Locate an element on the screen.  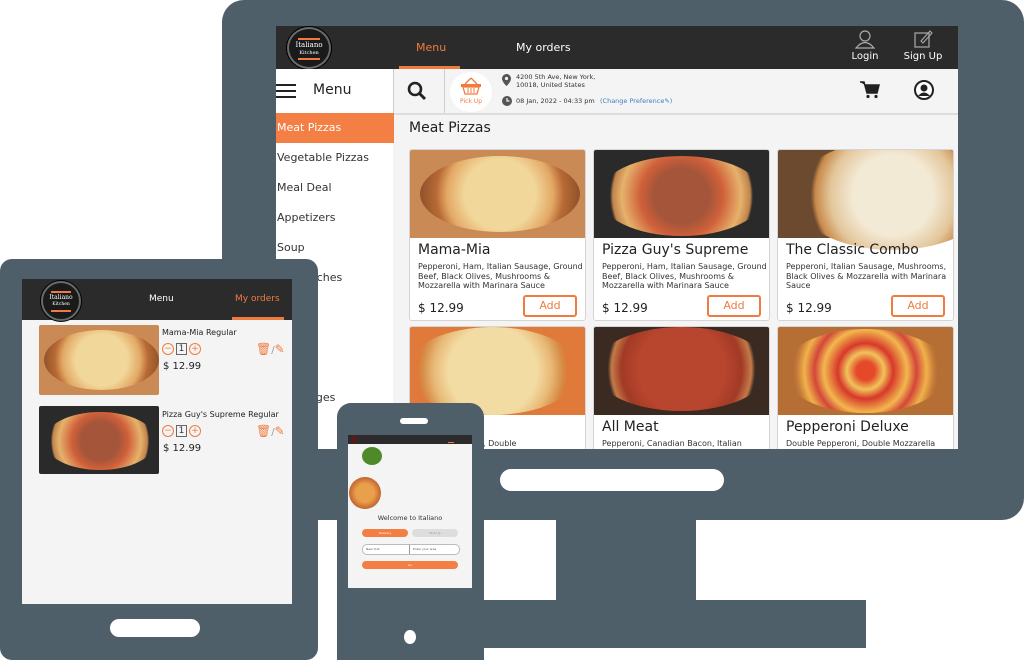
cart-icon is located at coordinates (870, 90).